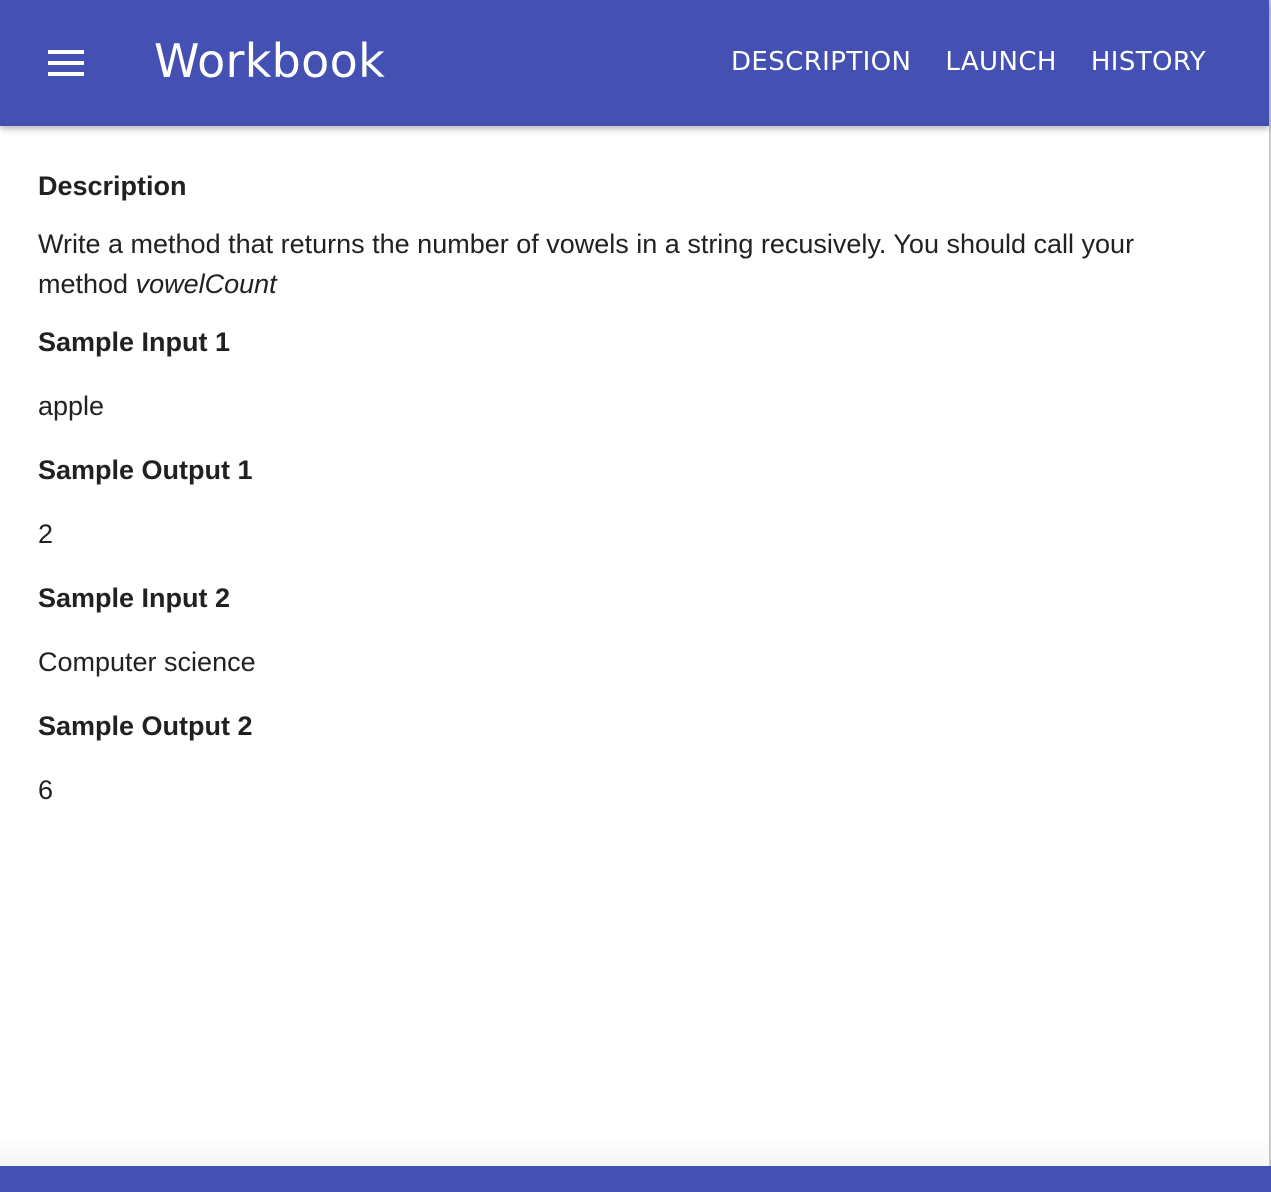  Describe the element at coordinates (1000, 62) in the screenshot. I see `nav-launch: LAUNCH` at that location.